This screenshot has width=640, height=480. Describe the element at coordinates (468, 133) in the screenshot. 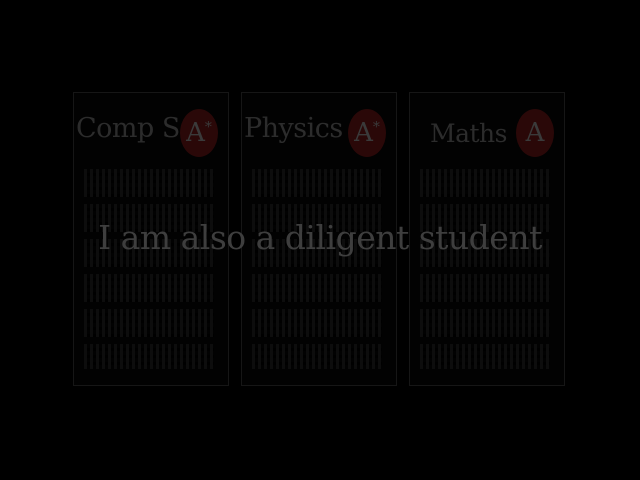

I see `subject-title: Maths` at that location.